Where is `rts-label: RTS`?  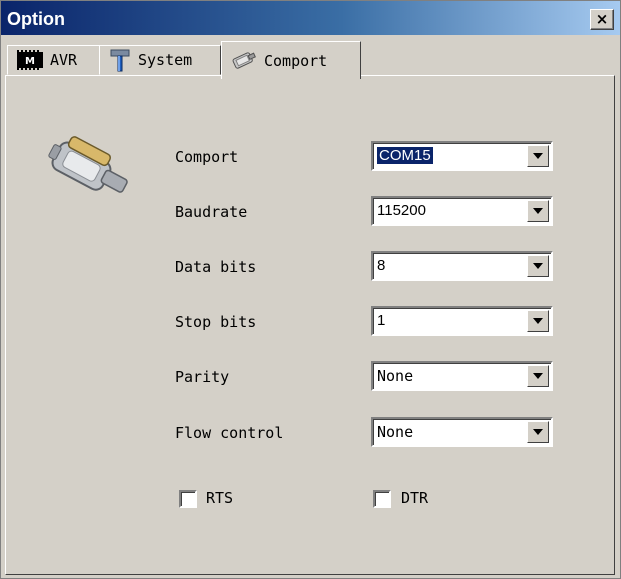
rts-label: RTS is located at coordinates (219, 498).